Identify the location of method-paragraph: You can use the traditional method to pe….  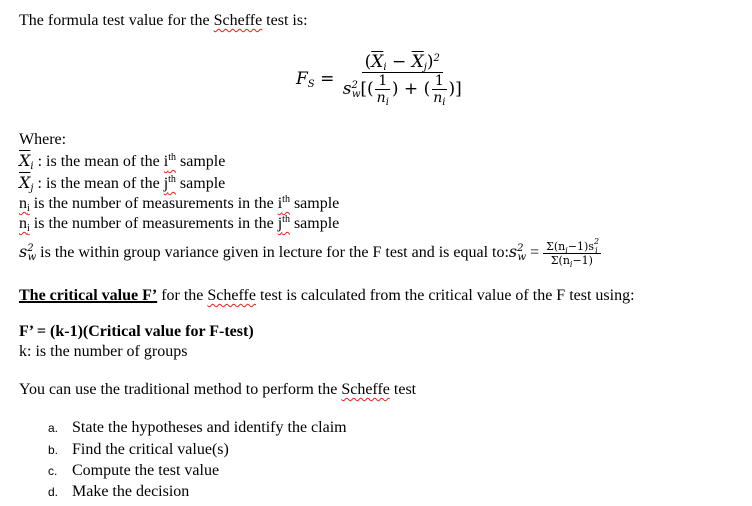
(218, 389).